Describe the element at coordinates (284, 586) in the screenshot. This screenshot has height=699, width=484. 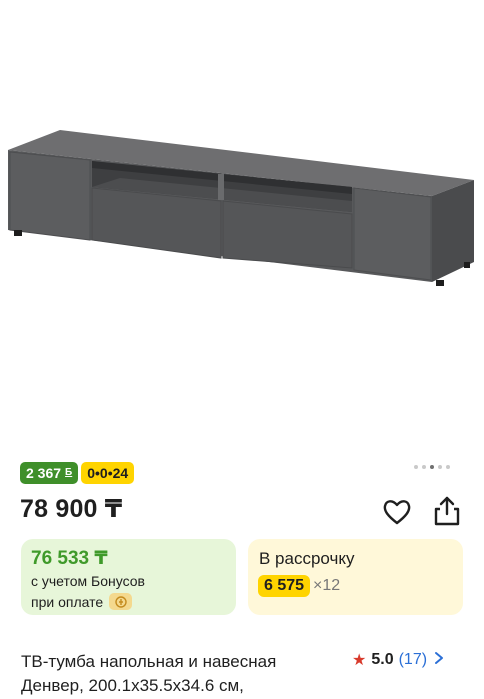
I see `installment-amount: 6 575` at that location.